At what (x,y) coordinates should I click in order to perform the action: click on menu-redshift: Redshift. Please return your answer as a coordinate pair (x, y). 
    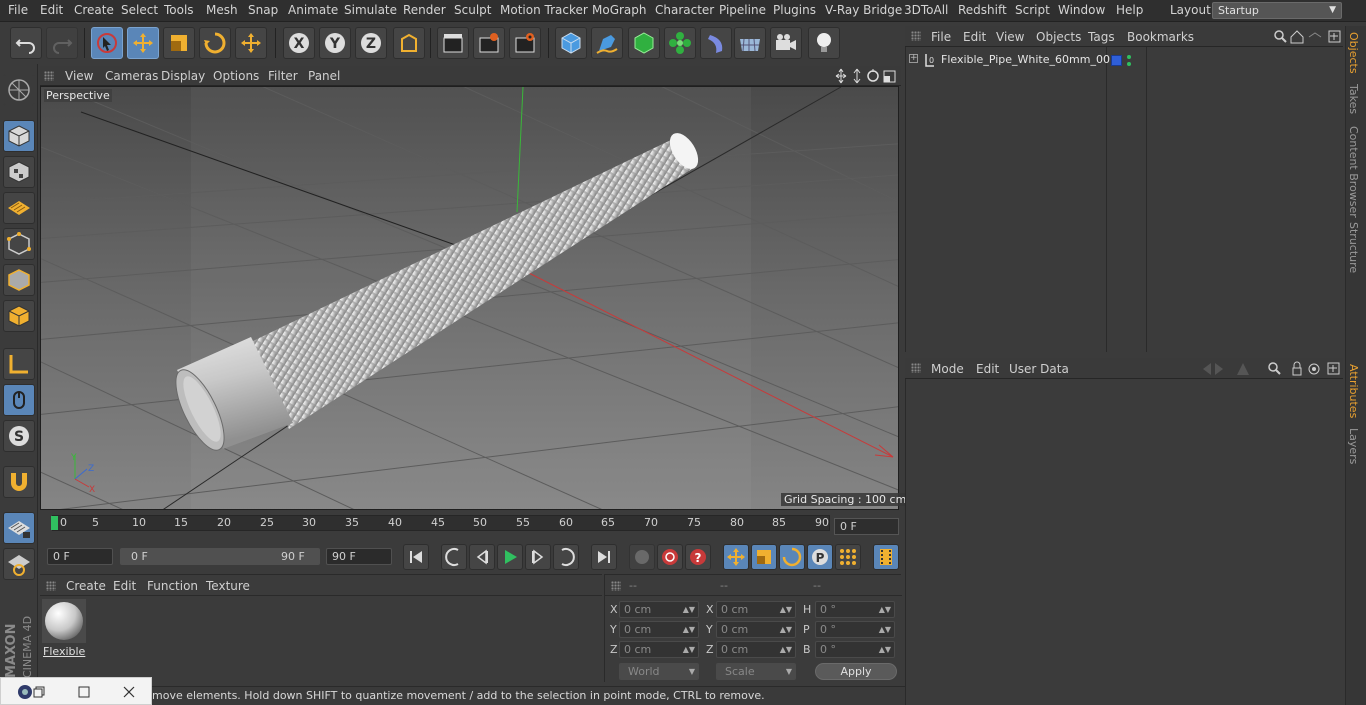
    Looking at the image, I should click on (982, 10).